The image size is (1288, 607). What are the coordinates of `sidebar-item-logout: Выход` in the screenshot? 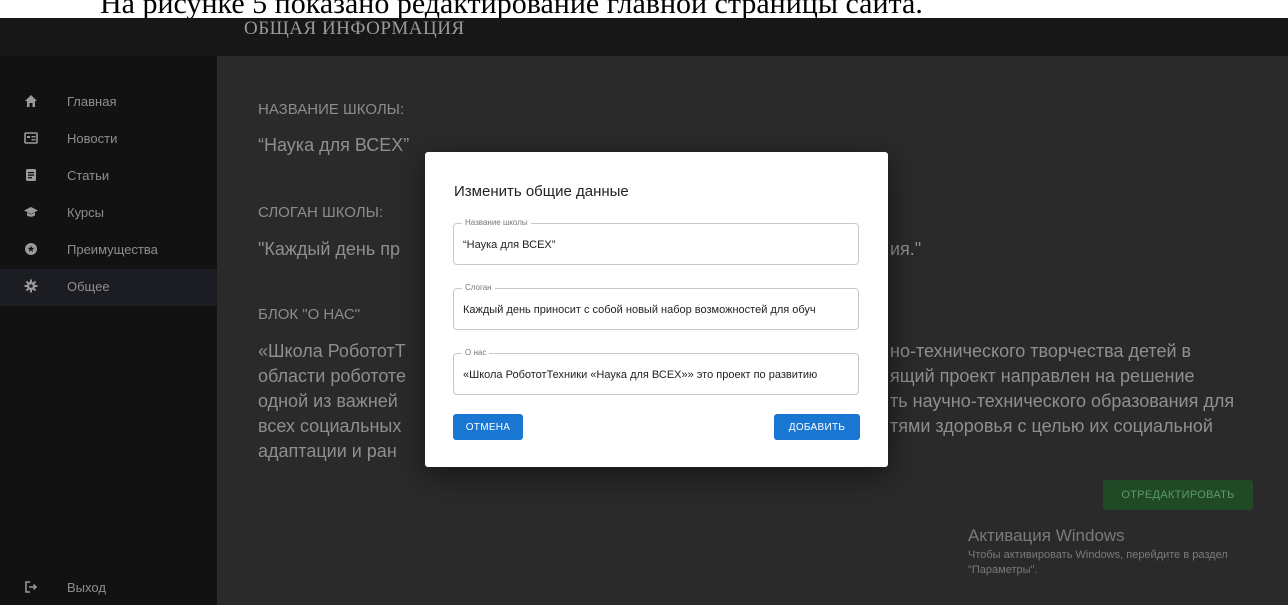 It's located at (108, 588).